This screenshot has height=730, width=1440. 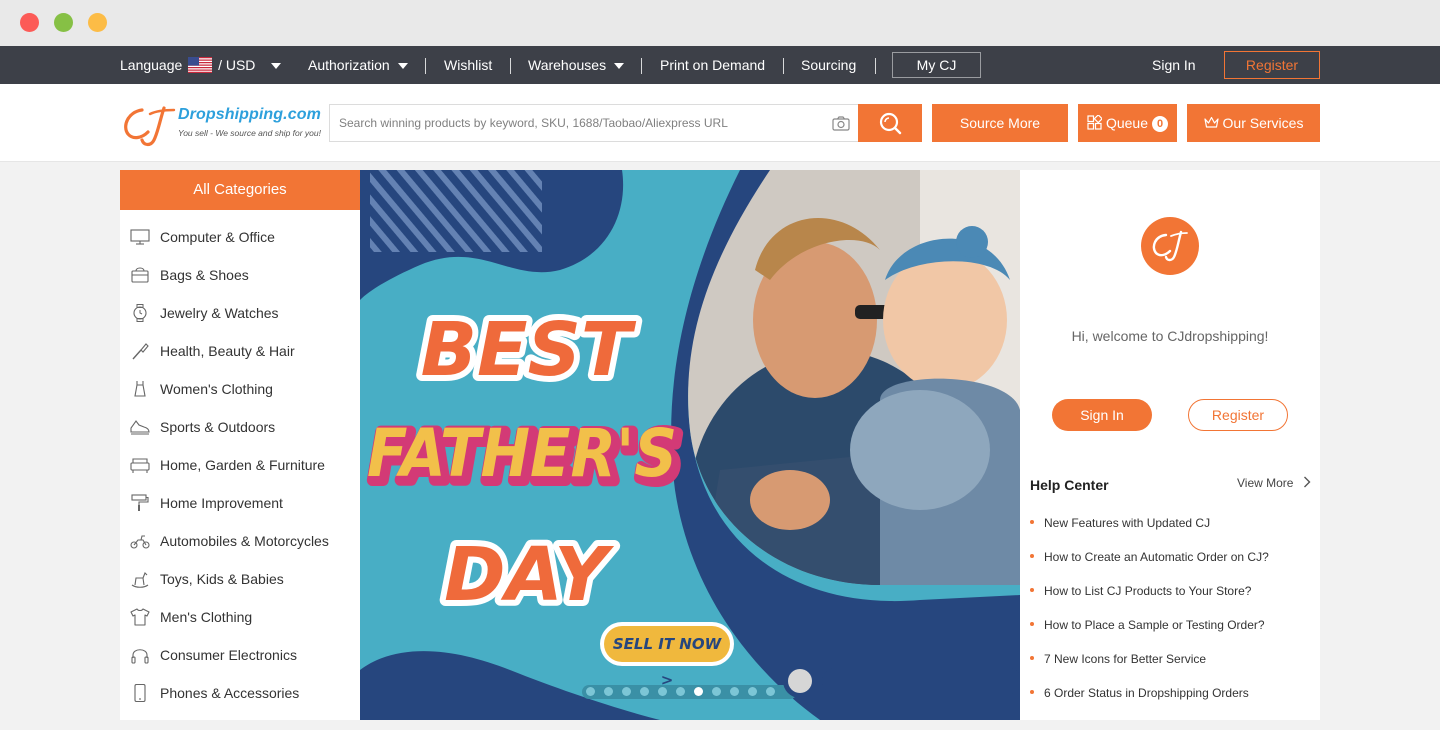 I want to click on category-home-improvement: Home Improvement, so click(x=240, y=503).